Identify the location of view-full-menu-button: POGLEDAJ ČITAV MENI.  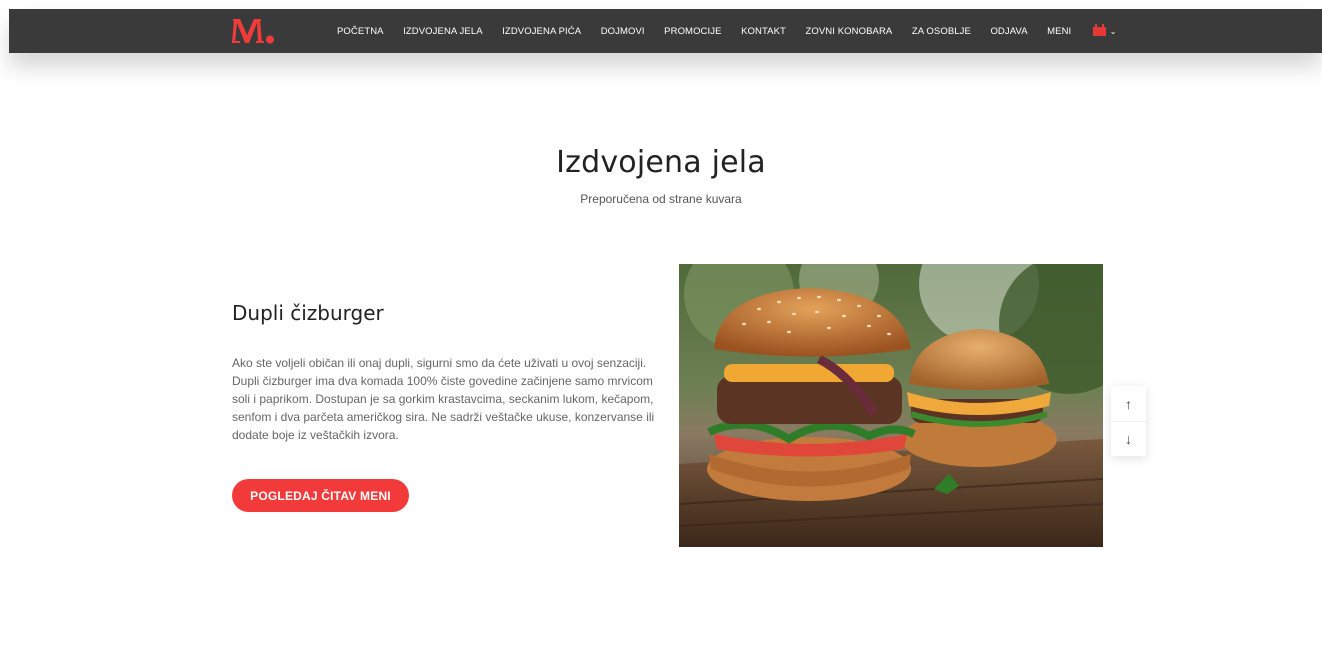
(320, 495).